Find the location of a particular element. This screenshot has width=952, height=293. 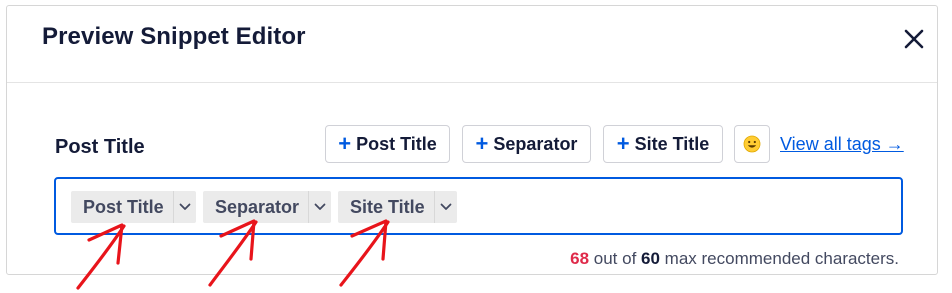

site-title-chip: Site Title is located at coordinates (397, 207).